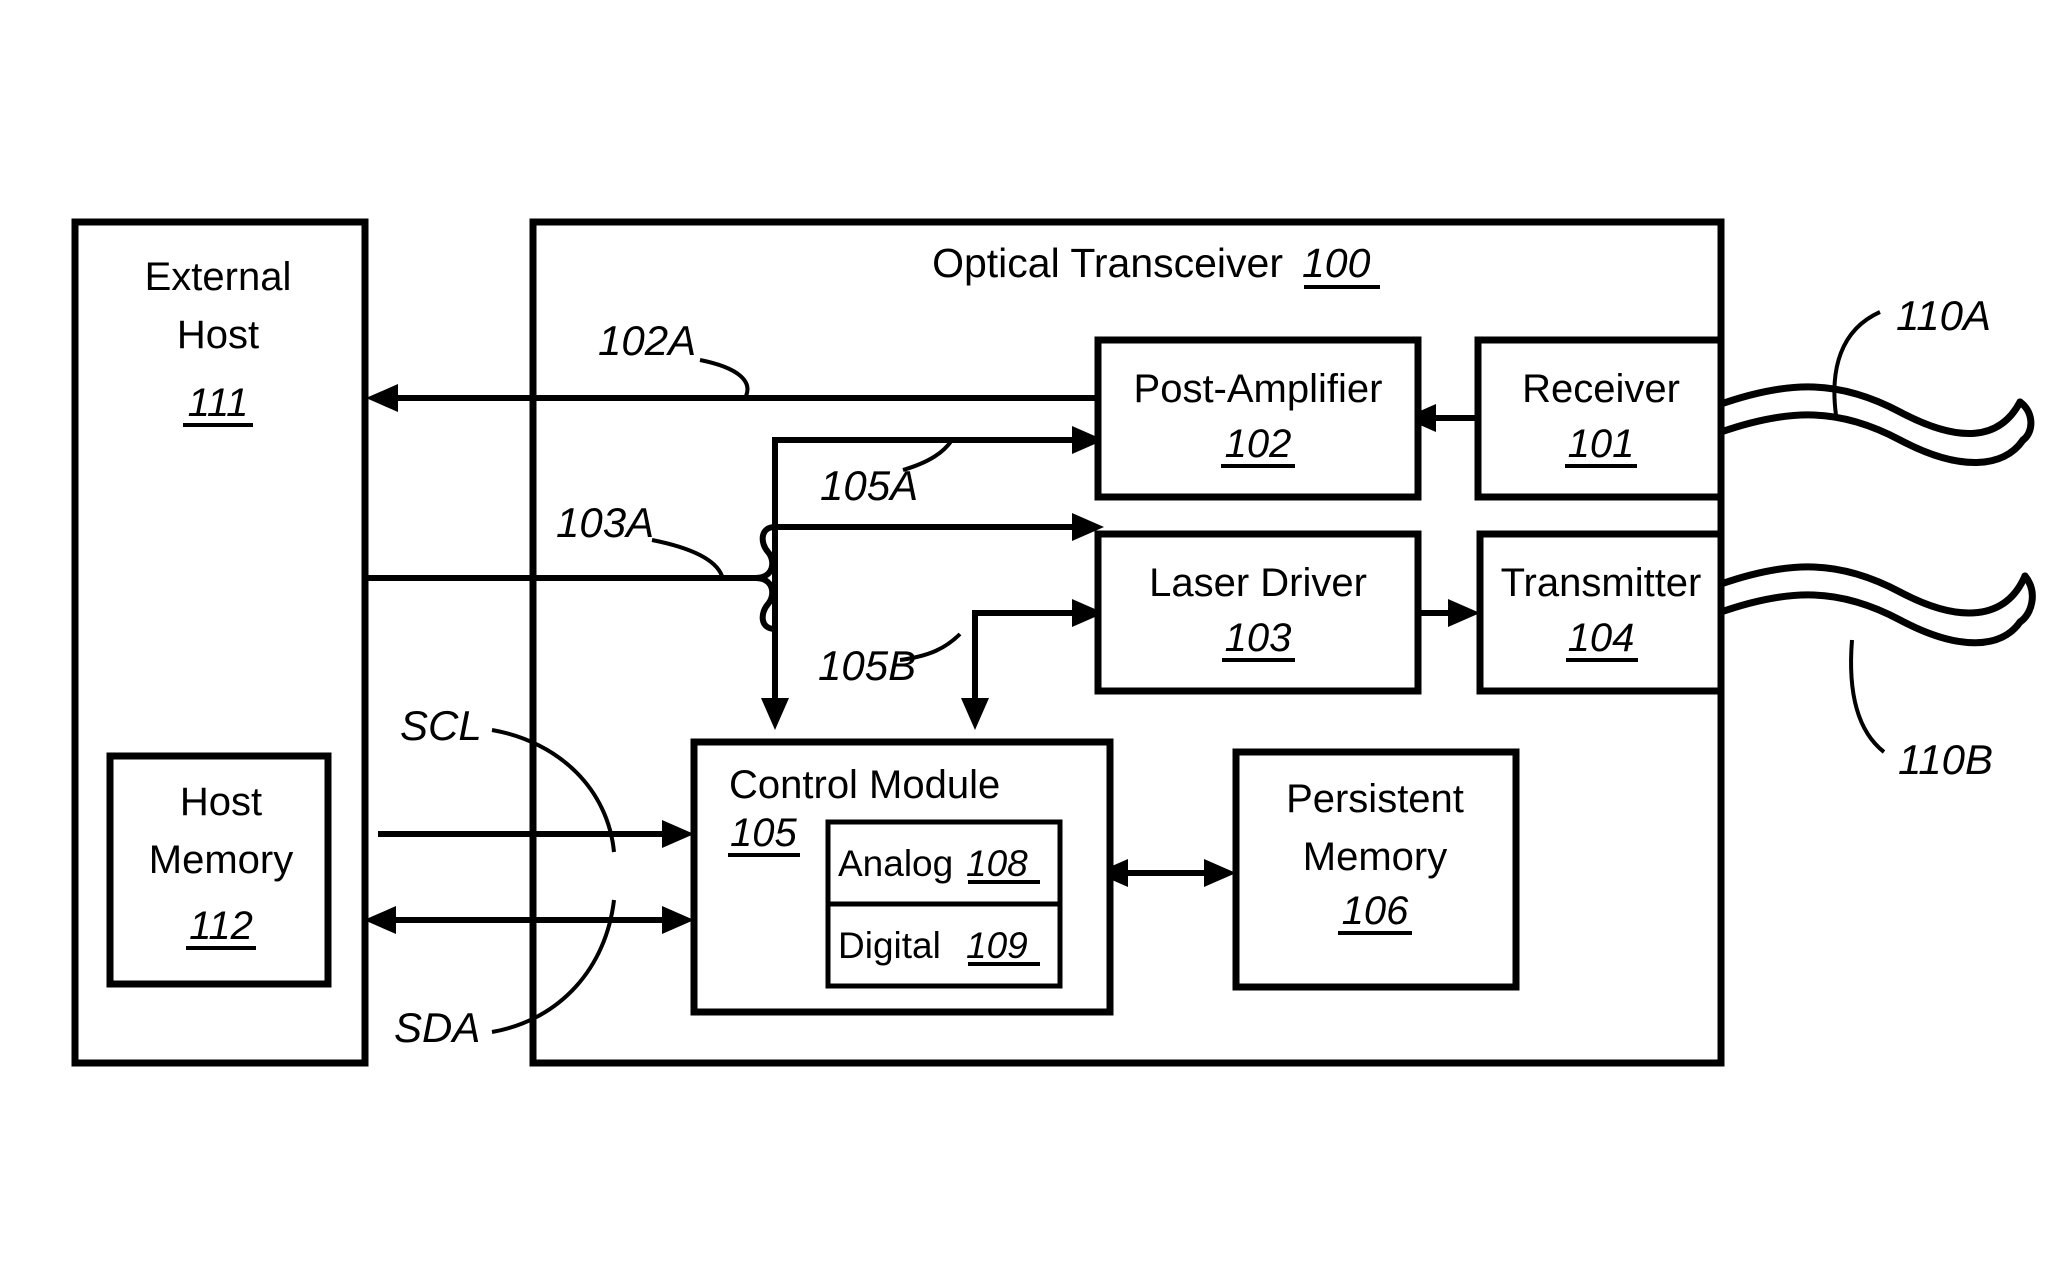 The height and width of the screenshot is (1264, 2064). Describe the element at coordinates (1258, 638) in the screenshot. I see `laser-driver-ref: 103` at that location.